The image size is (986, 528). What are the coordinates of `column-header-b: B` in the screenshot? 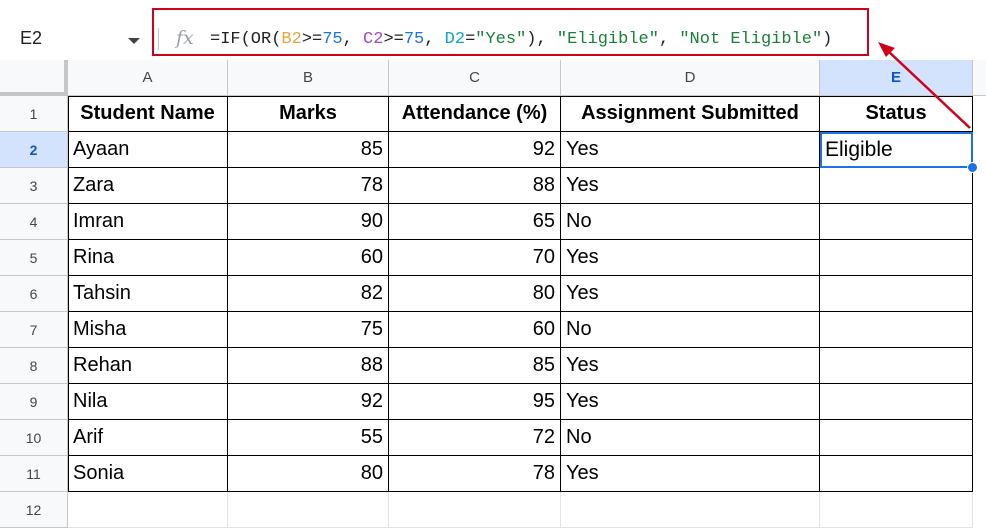 It's located at (308, 78).